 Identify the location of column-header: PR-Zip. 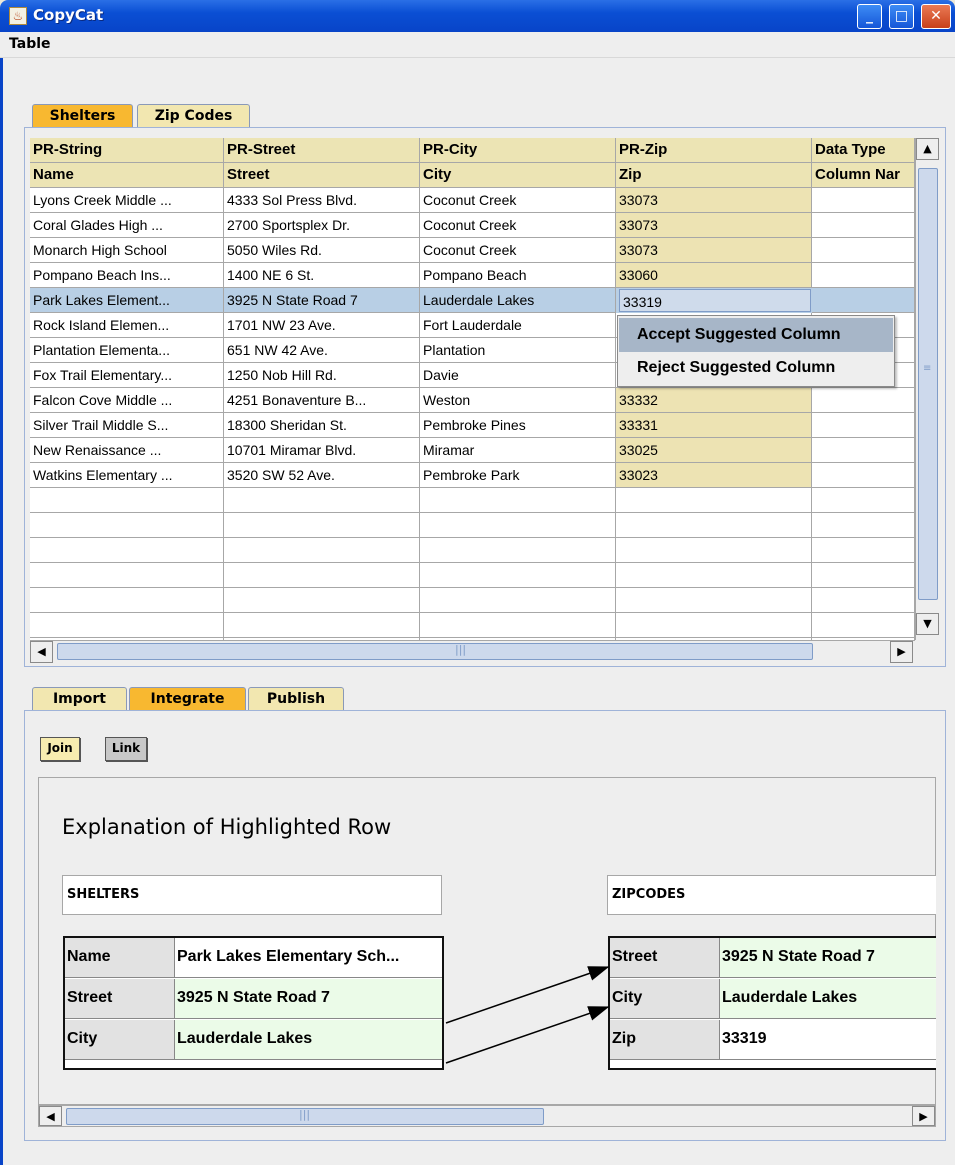
(714, 150).